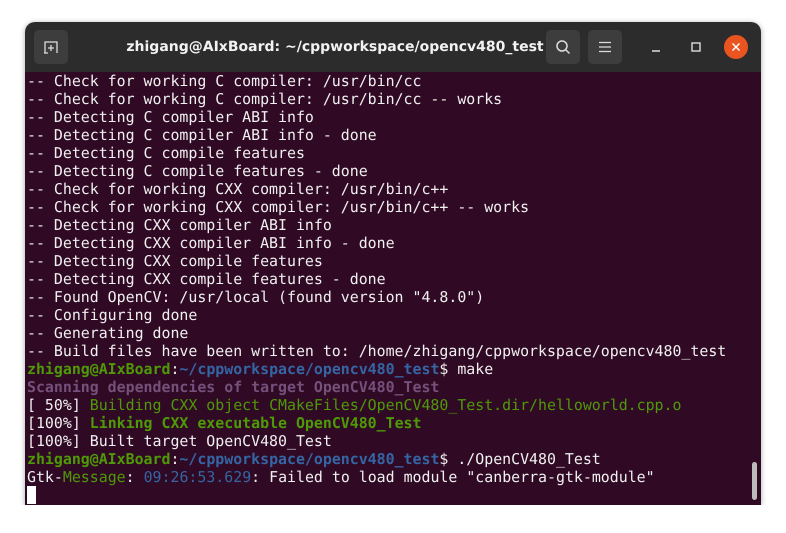  I want to click on terminal-line: -- Build files have been written to: /home/zhigang/cppworkspace/opencv480_test, so click(376, 351).